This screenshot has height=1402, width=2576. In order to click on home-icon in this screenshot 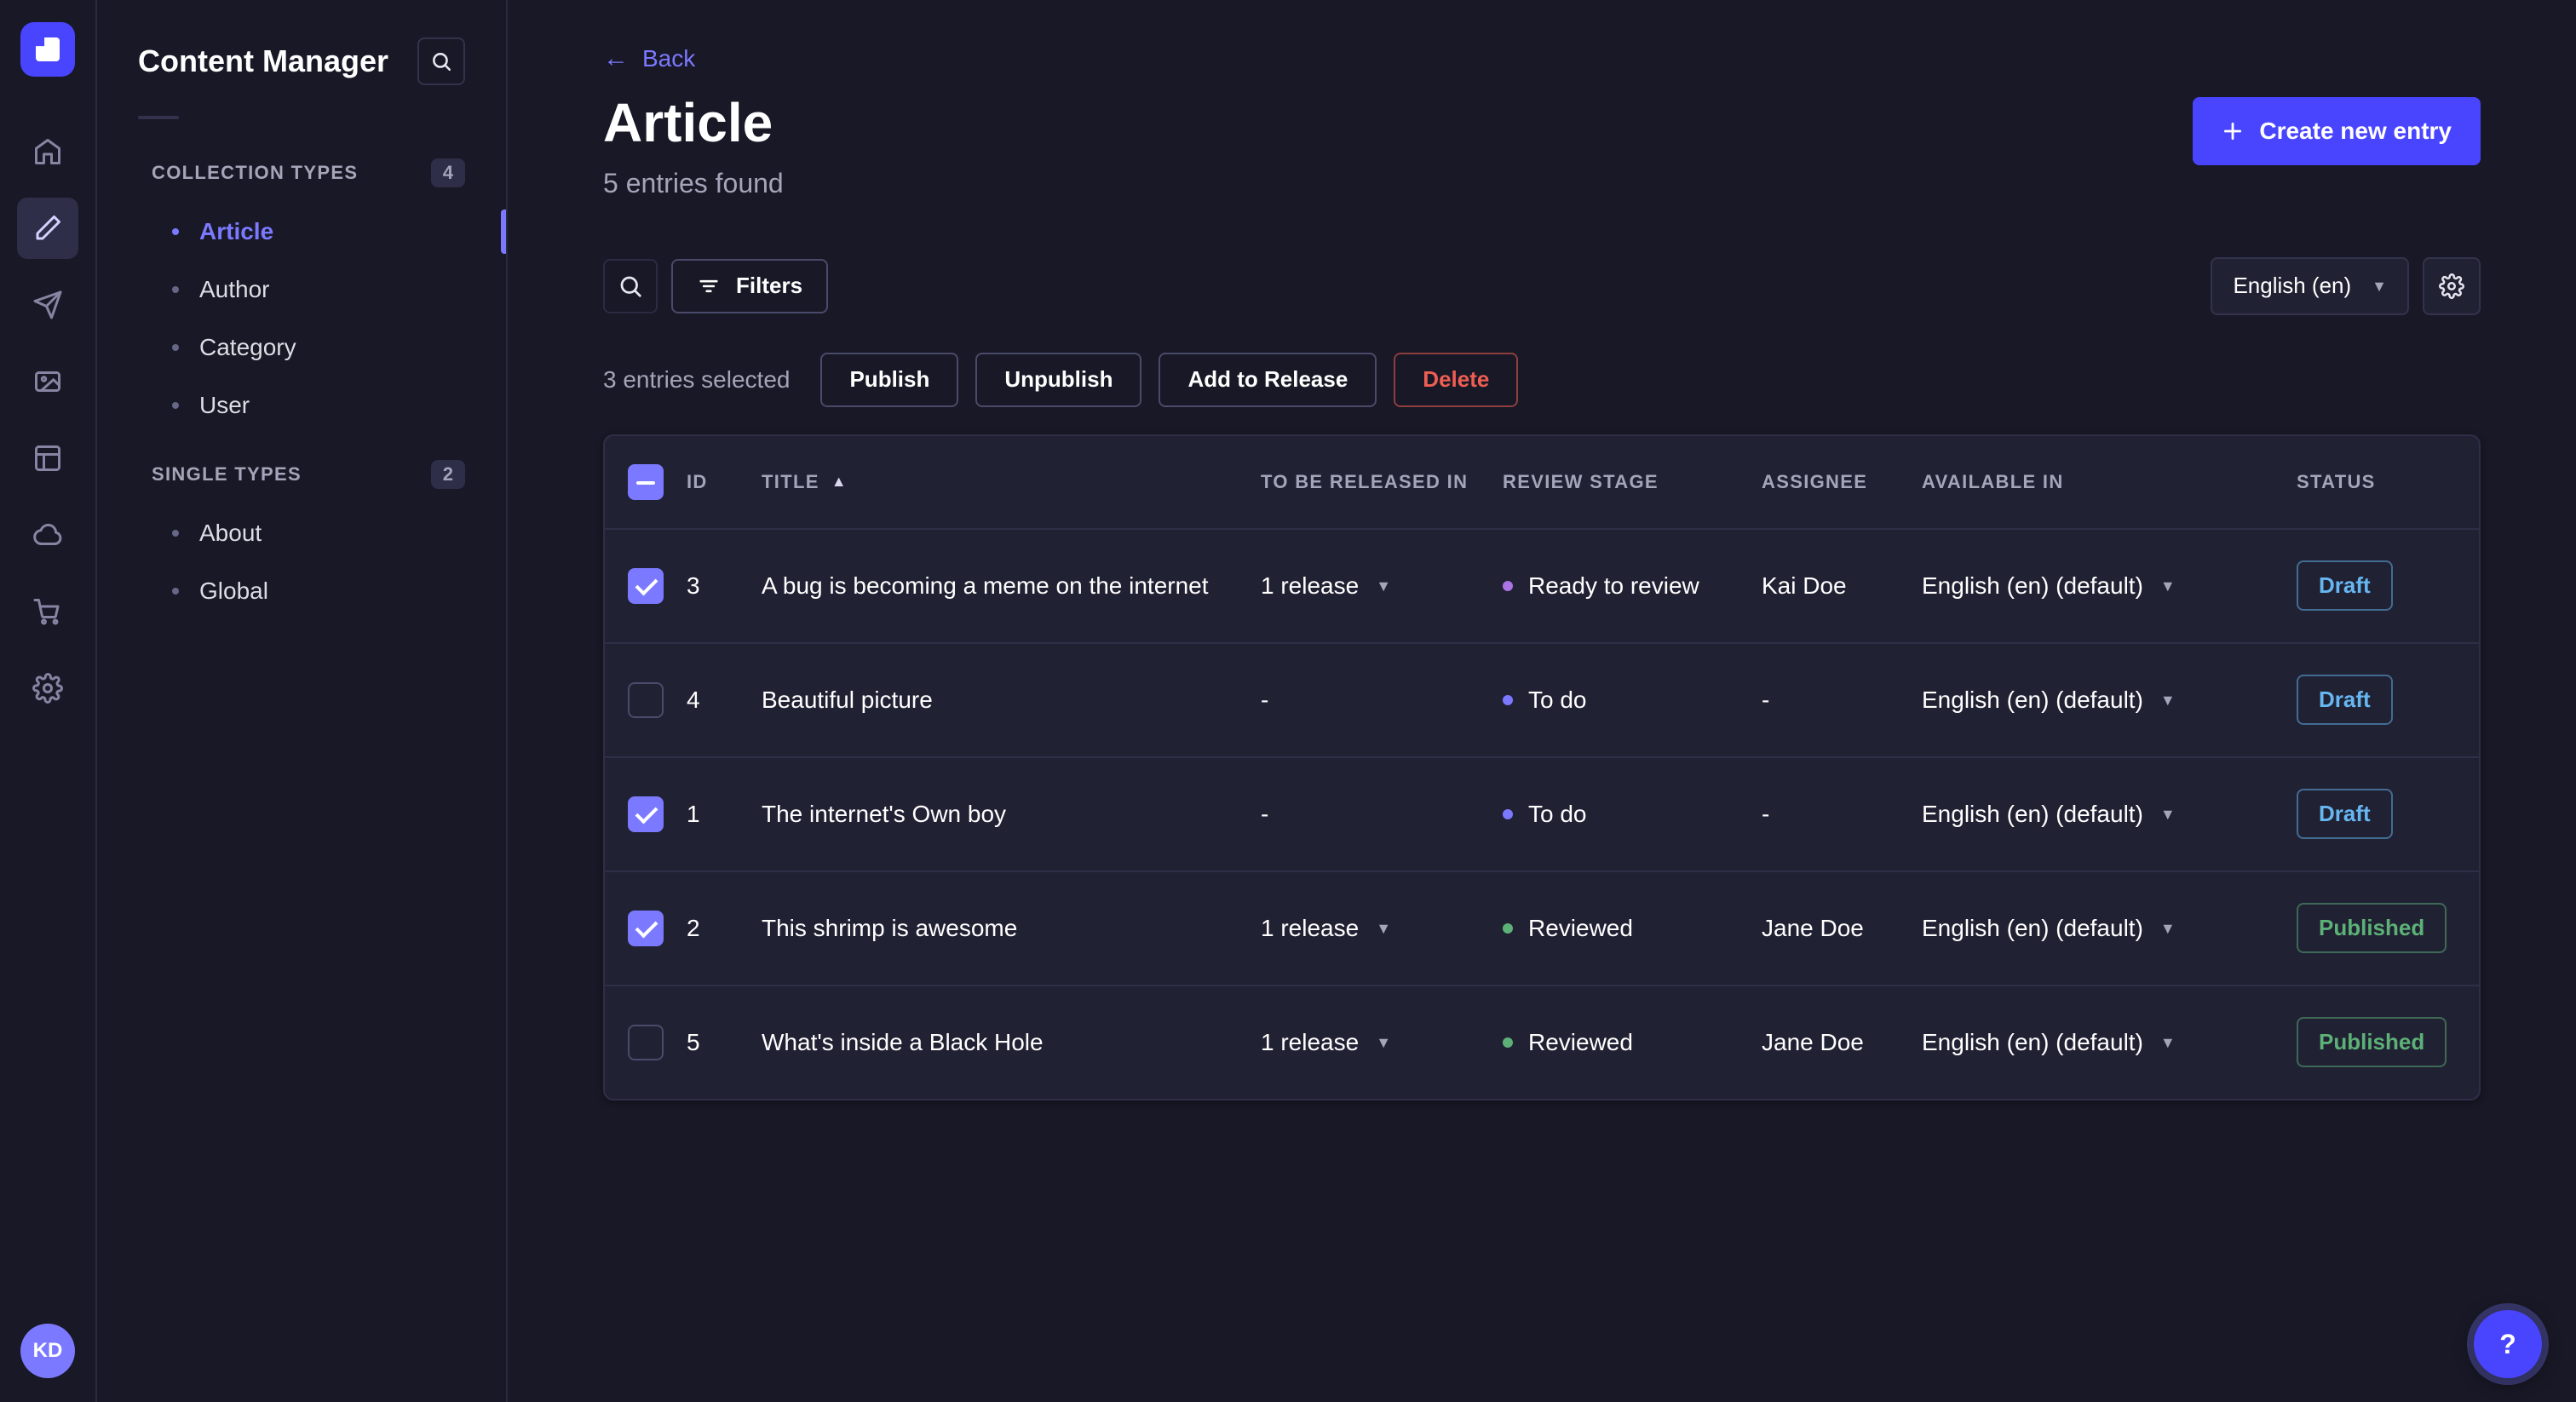, I will do `click(48, 151)`.